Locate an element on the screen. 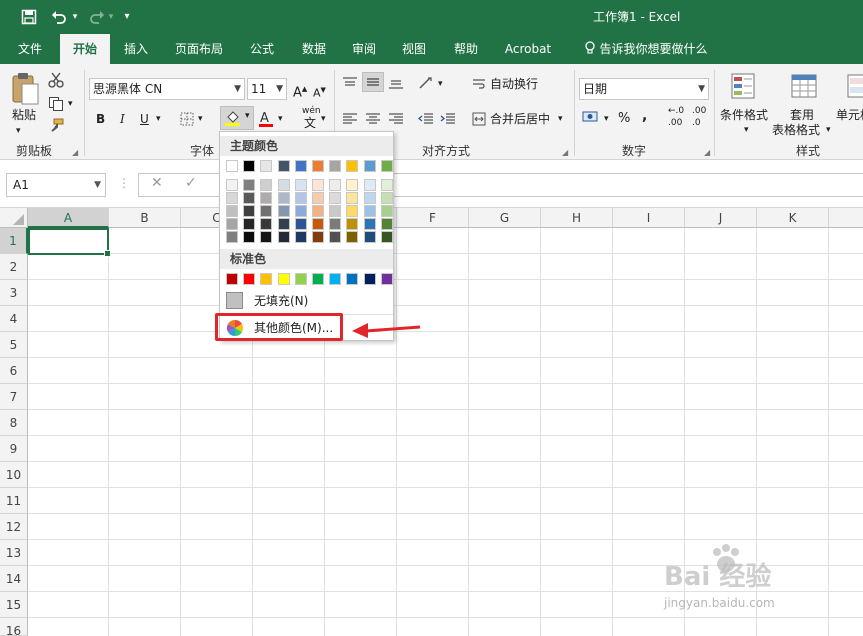  row-header-1: 1 is located at coordinates (14, 241).